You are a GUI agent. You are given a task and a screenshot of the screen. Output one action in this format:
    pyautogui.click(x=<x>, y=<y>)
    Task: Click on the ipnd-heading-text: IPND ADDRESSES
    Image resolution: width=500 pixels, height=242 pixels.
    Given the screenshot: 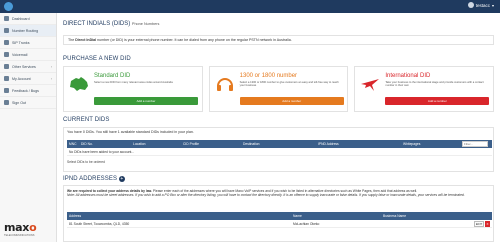 What is the action you would take?
    pyautogui.click(x=90, y=179)
    